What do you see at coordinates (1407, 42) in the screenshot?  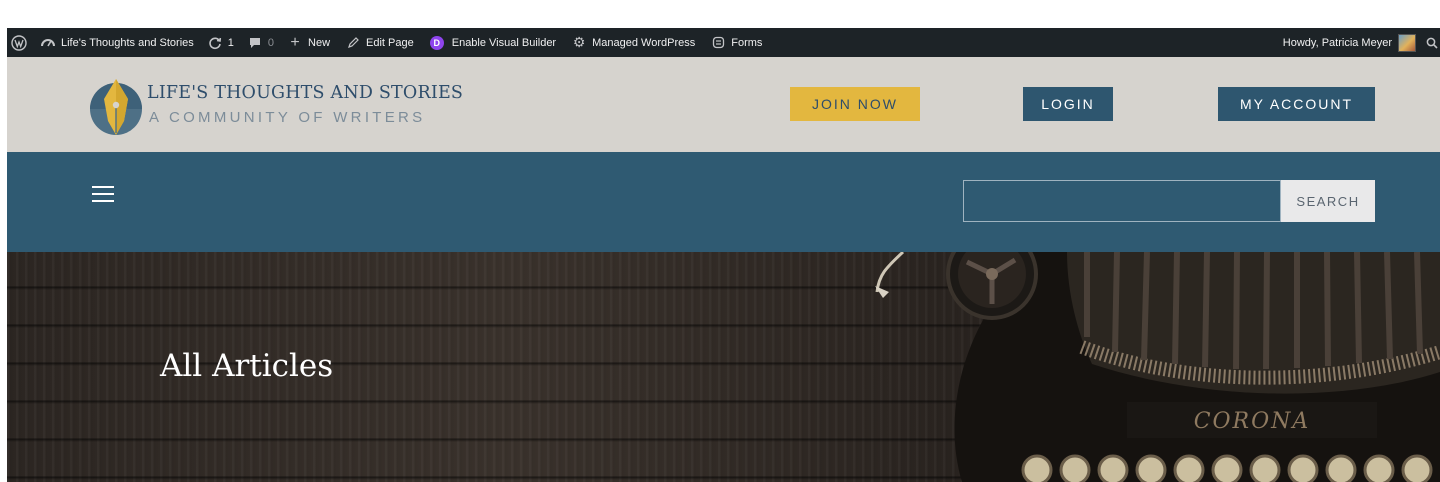 I see `avatar` at bounding box center [1407, 42].